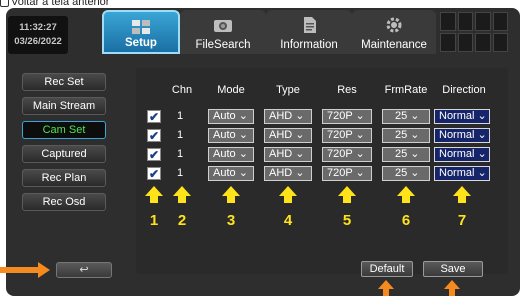 The width and height of the screenshot is (526, 296). I want to click on tab-maintenance-label: Maintenance, so click(394, 45).